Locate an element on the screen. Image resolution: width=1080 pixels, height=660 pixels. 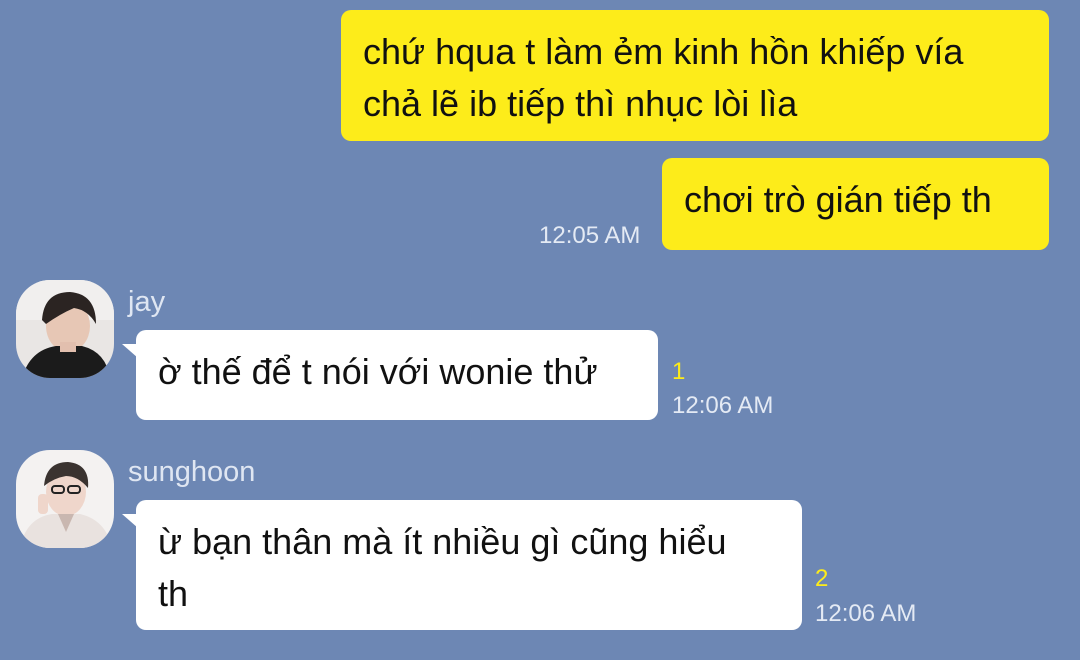
avatar-sunghoon-icon is located at coordinates (65, 499).